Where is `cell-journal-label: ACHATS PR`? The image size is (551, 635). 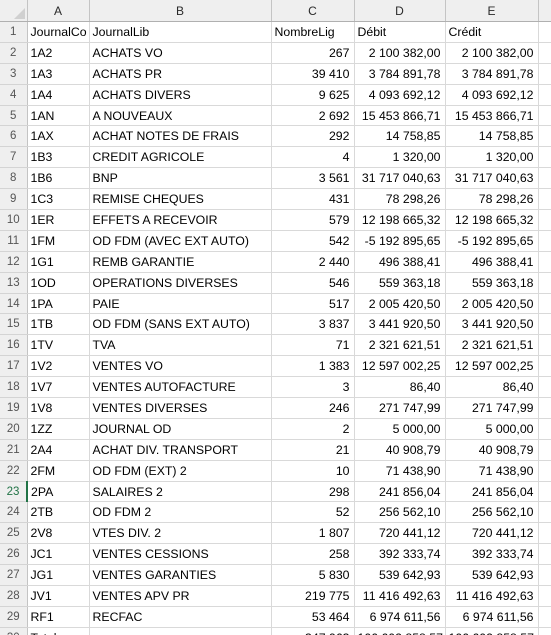
cell-journal-label: ACHATS PR is located at coordinates (180, 74).